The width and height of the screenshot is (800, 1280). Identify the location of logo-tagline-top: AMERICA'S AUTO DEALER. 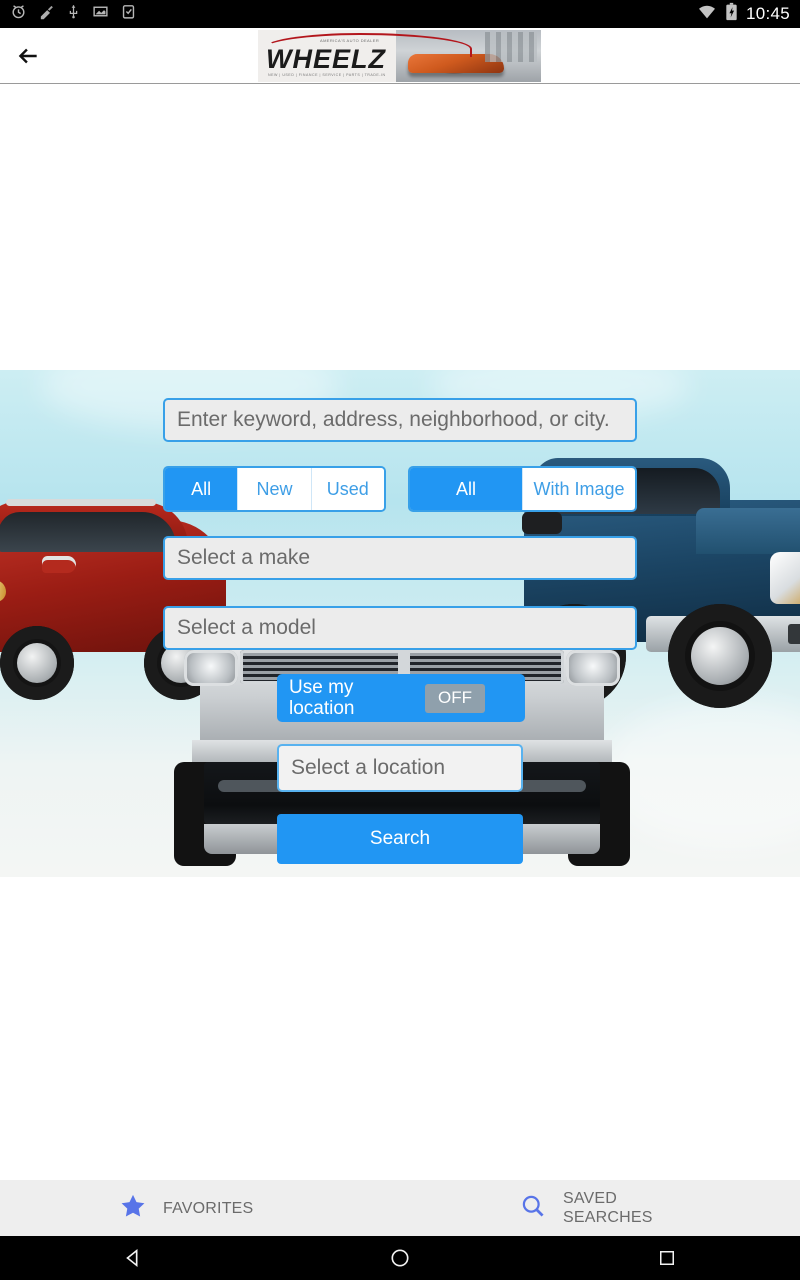
(350, 40).